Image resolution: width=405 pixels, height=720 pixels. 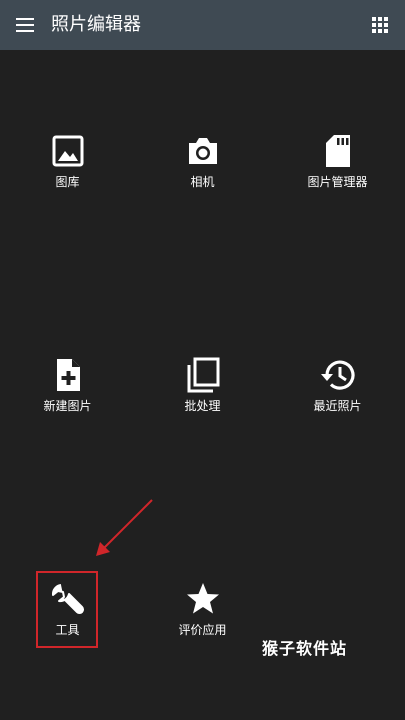 I want to click on menu-item-label: 图库, so click(x=67, y=182).